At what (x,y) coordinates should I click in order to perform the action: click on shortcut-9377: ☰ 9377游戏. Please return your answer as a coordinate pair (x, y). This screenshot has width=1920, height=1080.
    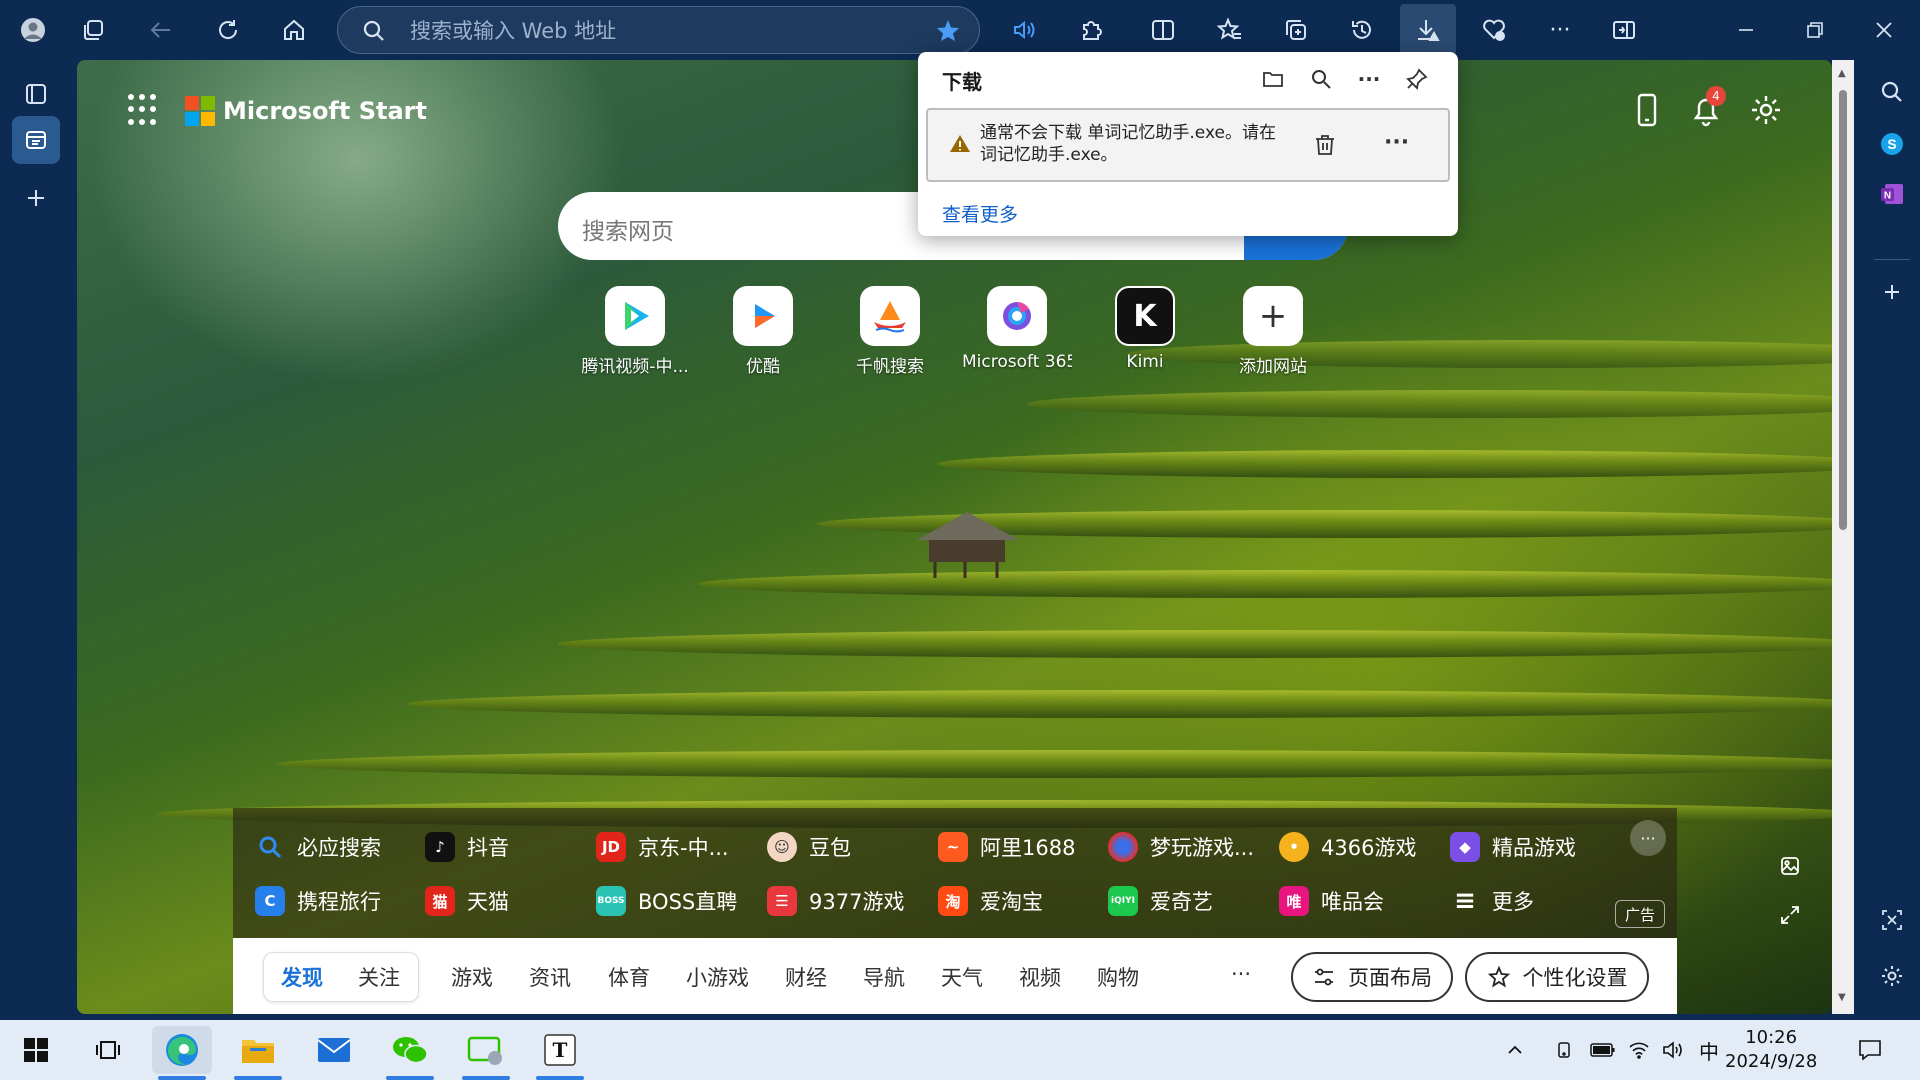
    Looking at the image, I should click on (835, 901).